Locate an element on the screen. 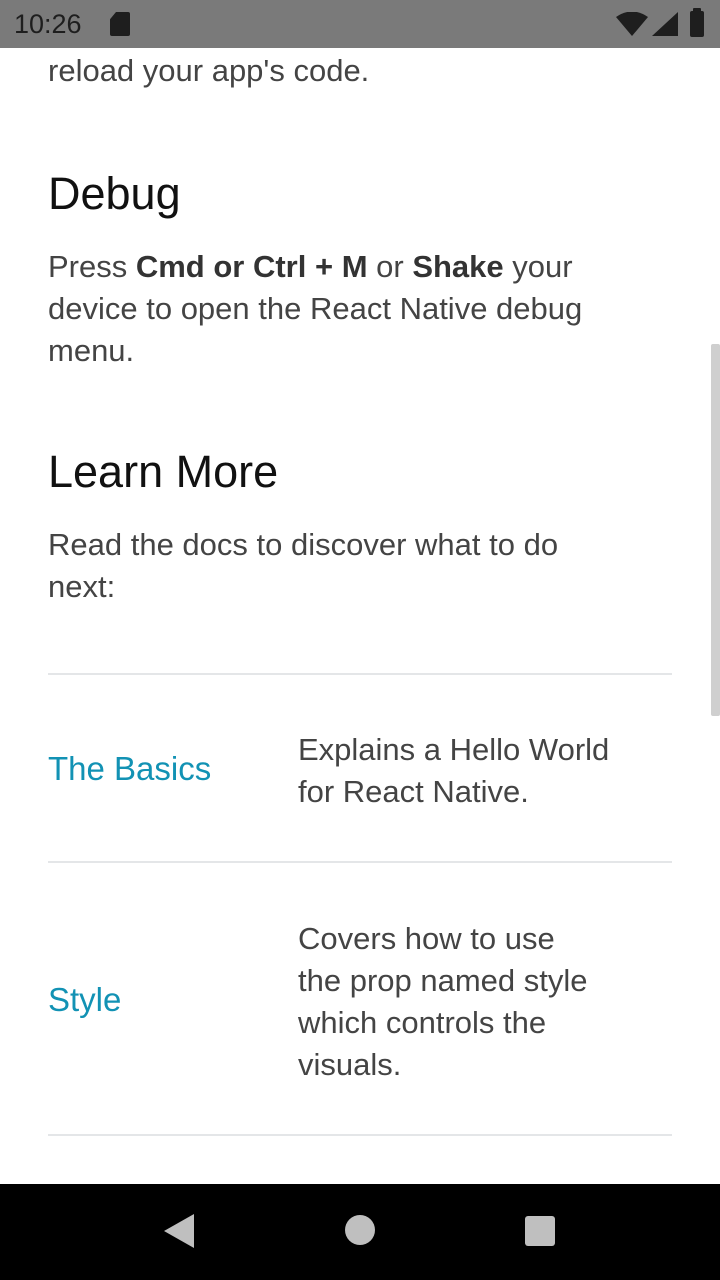 The width and height of the screenshot is (720, 1280). home-icon is located at coordinates (360, 1230).